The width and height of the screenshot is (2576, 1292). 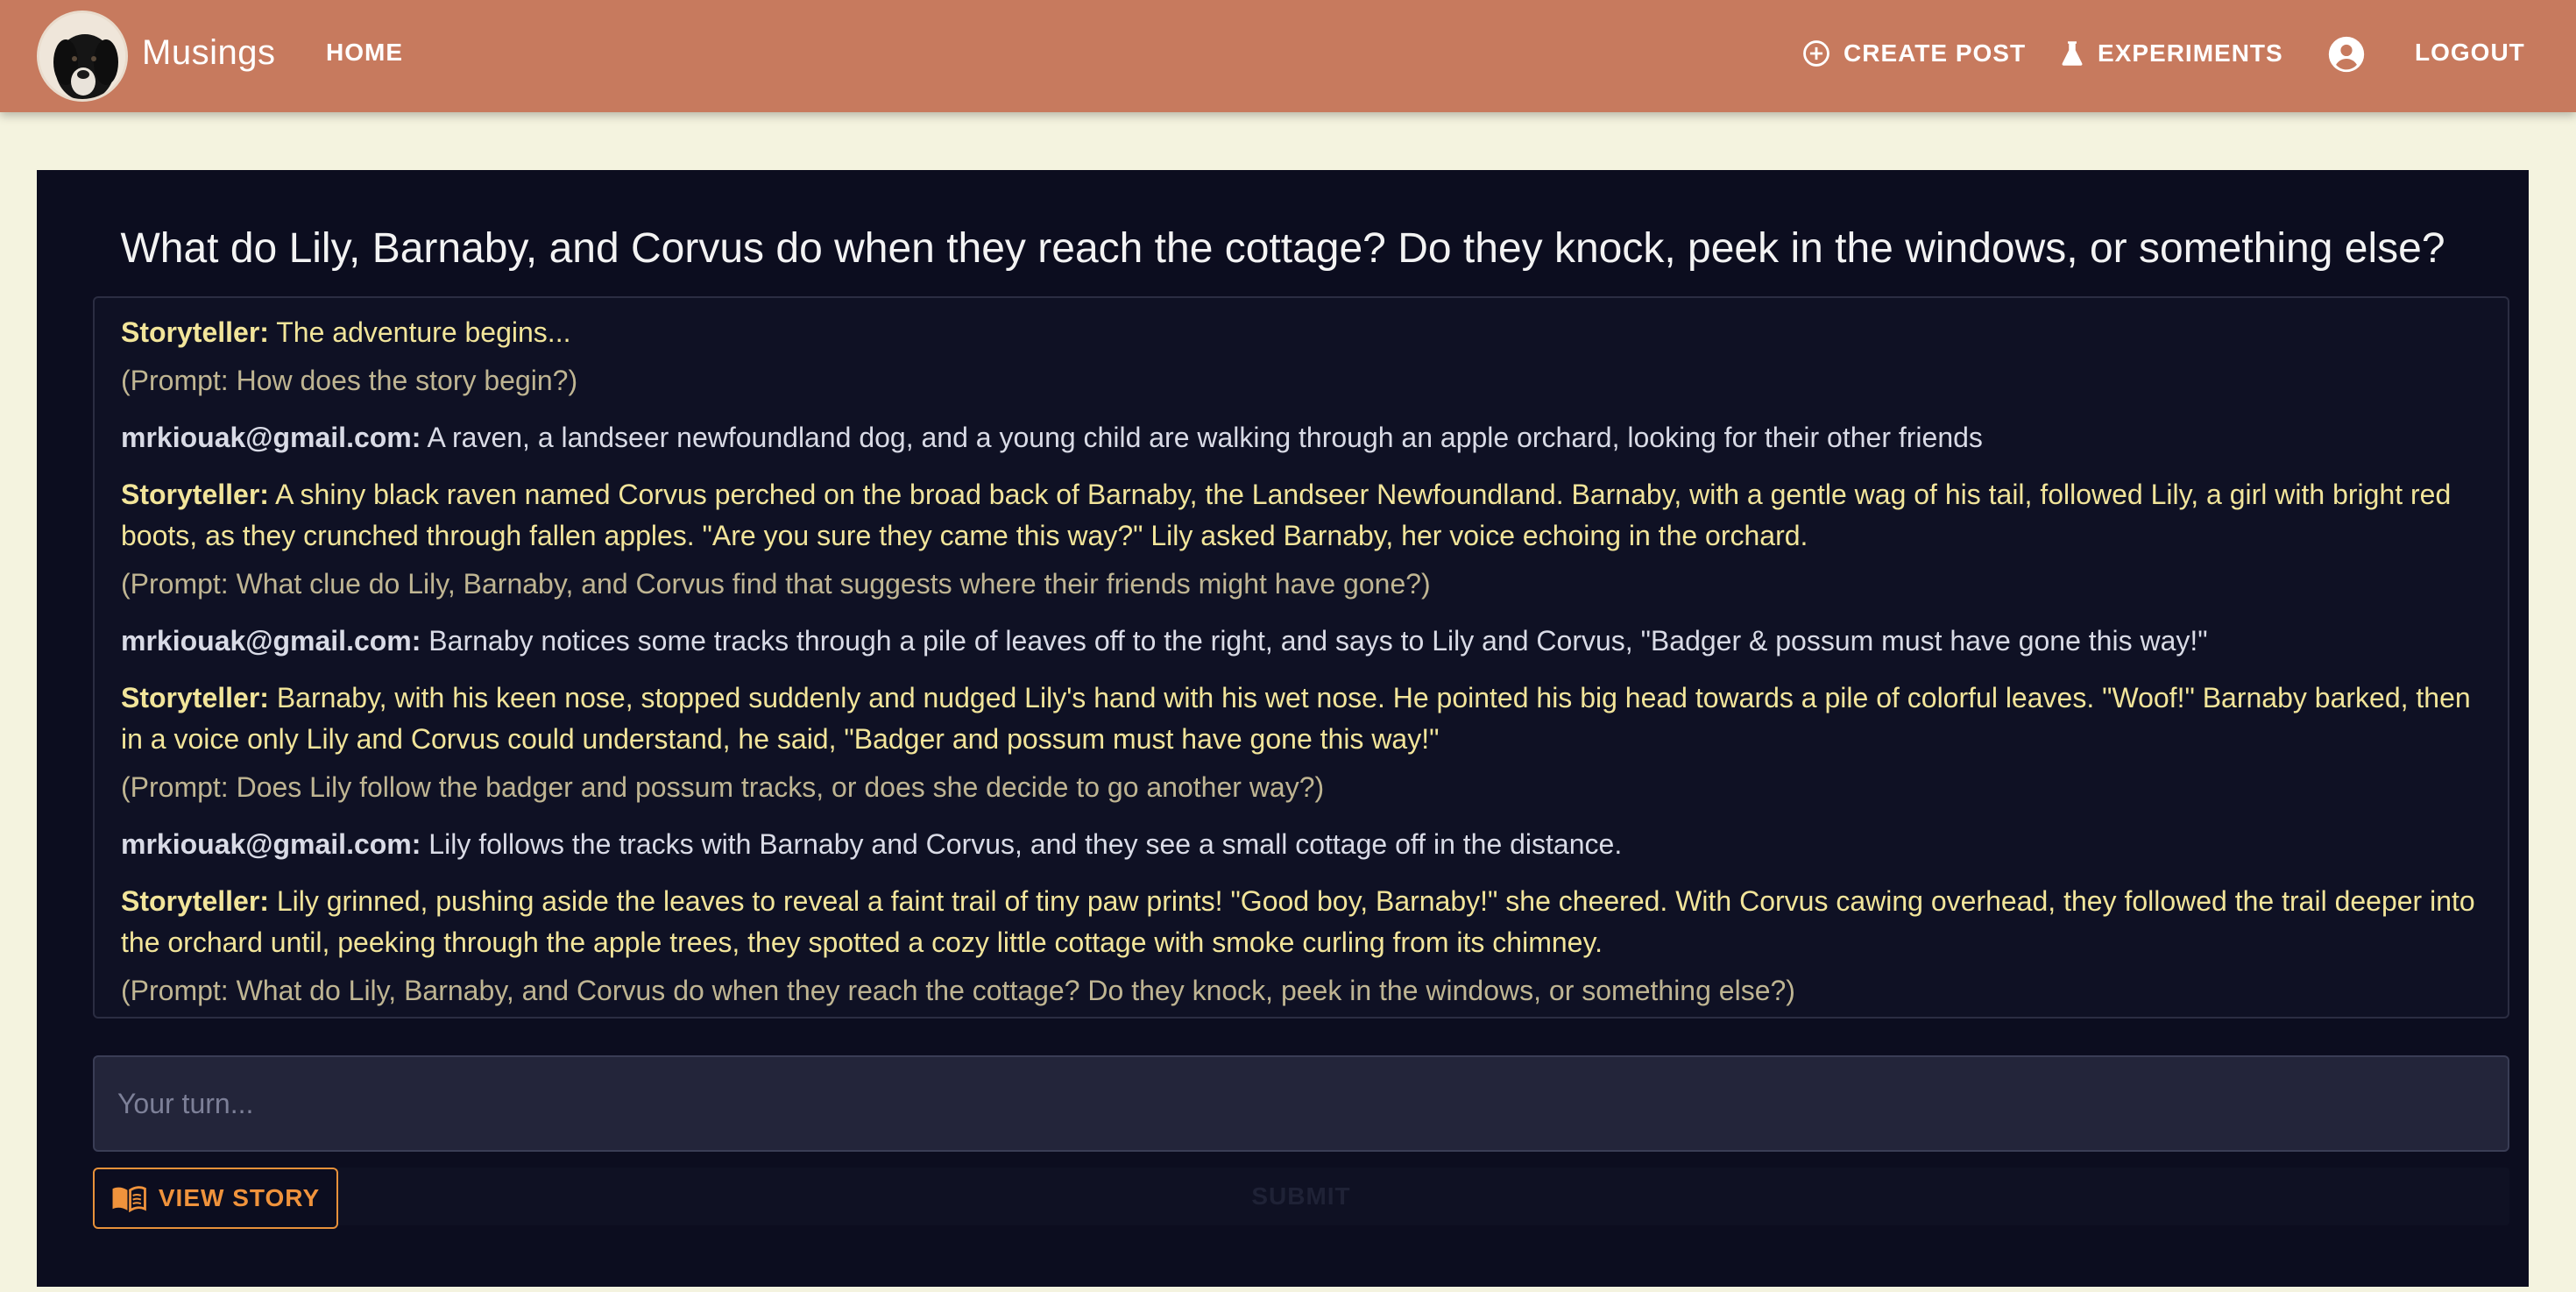 I want to click on entry-prompt: (Prompt: How does the story begin?), so click(x=349, y=380).